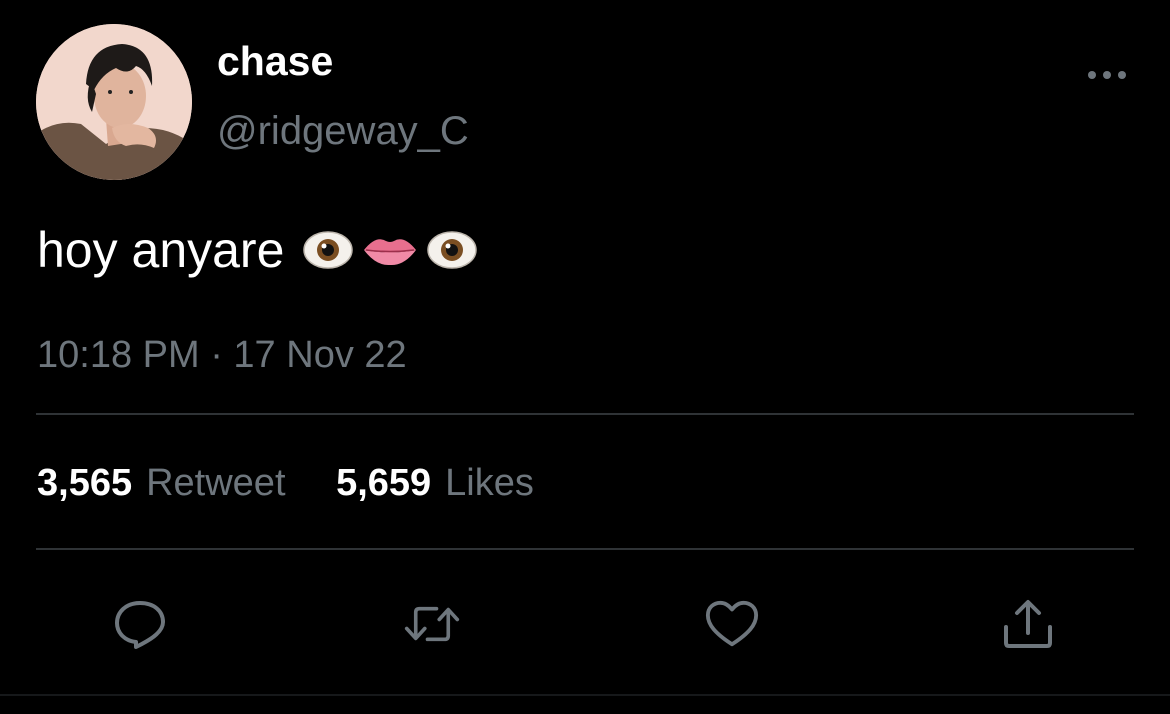 Image resolution: width=1170 pixels, height=714 pixels. I want to click on emoji-row, so click(390, 250).